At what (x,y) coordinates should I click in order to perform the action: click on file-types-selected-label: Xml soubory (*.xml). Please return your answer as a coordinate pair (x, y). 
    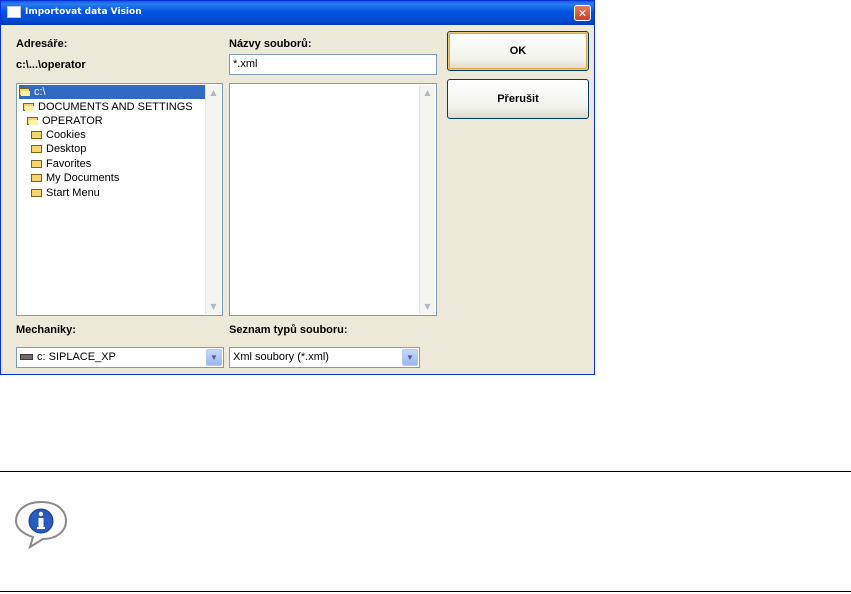
    Looking at the image, I should click on (281, 357).